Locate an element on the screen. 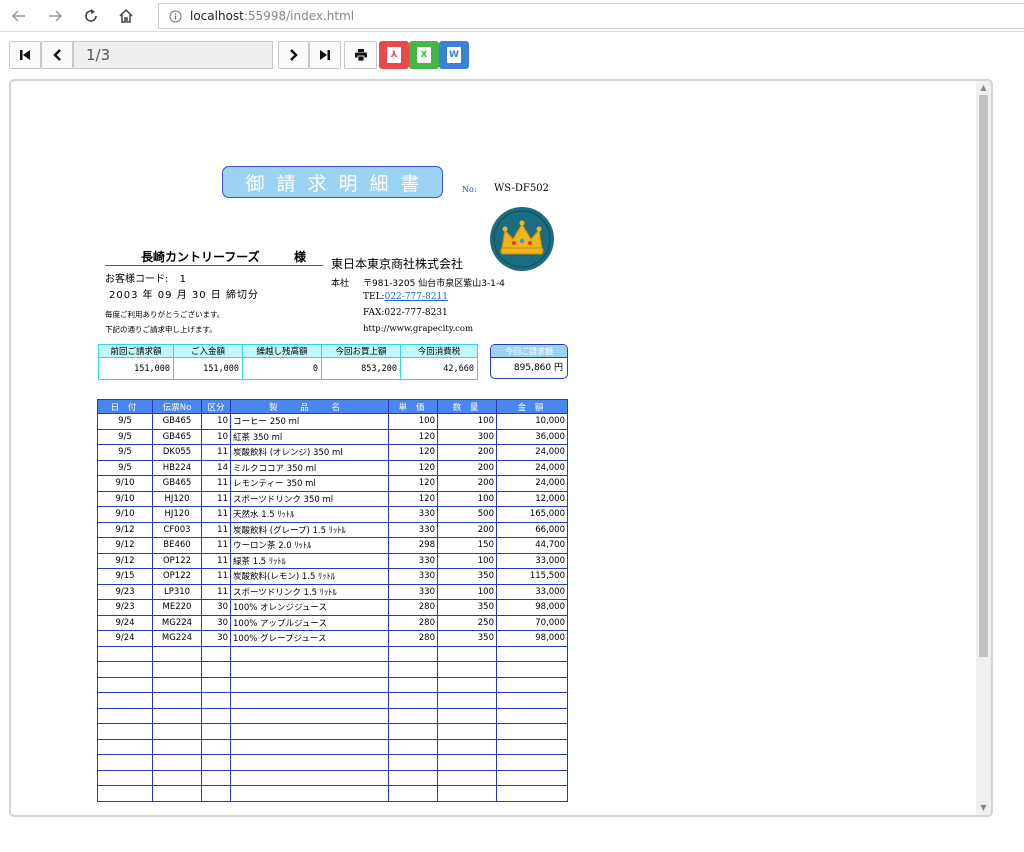  table-row: 9/24 MG224 30 100% アップルジュース 280 250 70,000 is located at coordinates (332, 623).